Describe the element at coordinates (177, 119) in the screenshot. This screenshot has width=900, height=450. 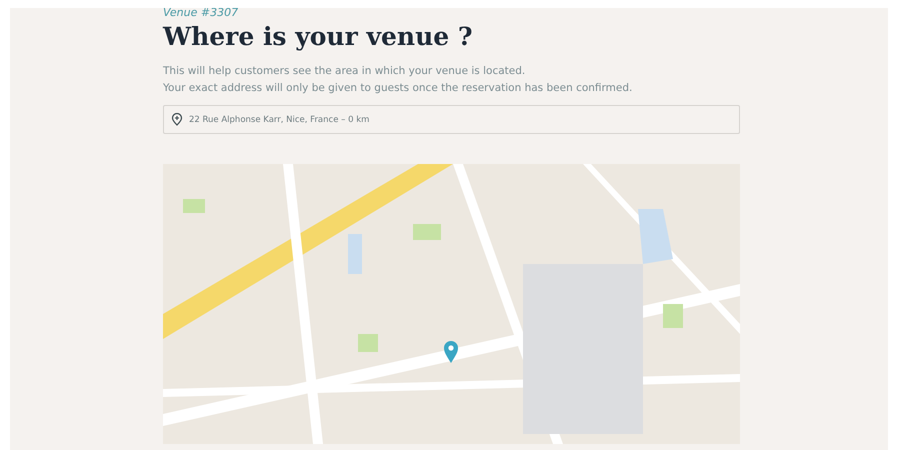
I see `location-pin-icon` at that location.